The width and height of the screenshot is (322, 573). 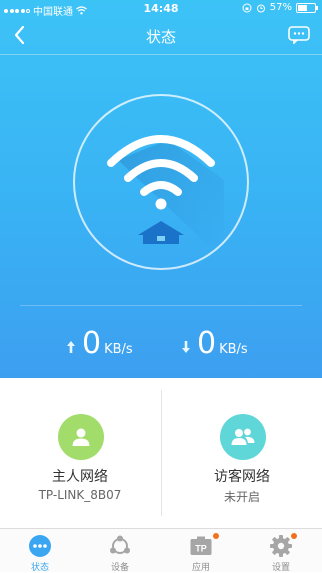 What do you see at coordinates (80, 495) in the screenshot?
I see `host-network-ssid: TP-LINK_8B07` at bounding box center [80, 495].